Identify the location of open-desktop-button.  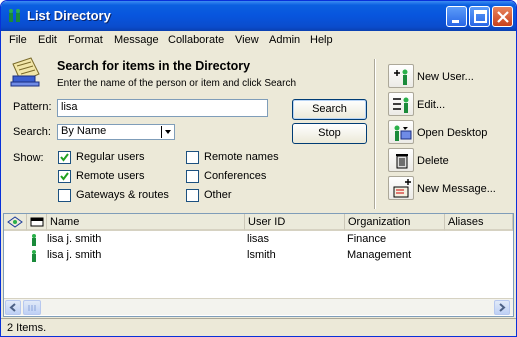
(401, 132).